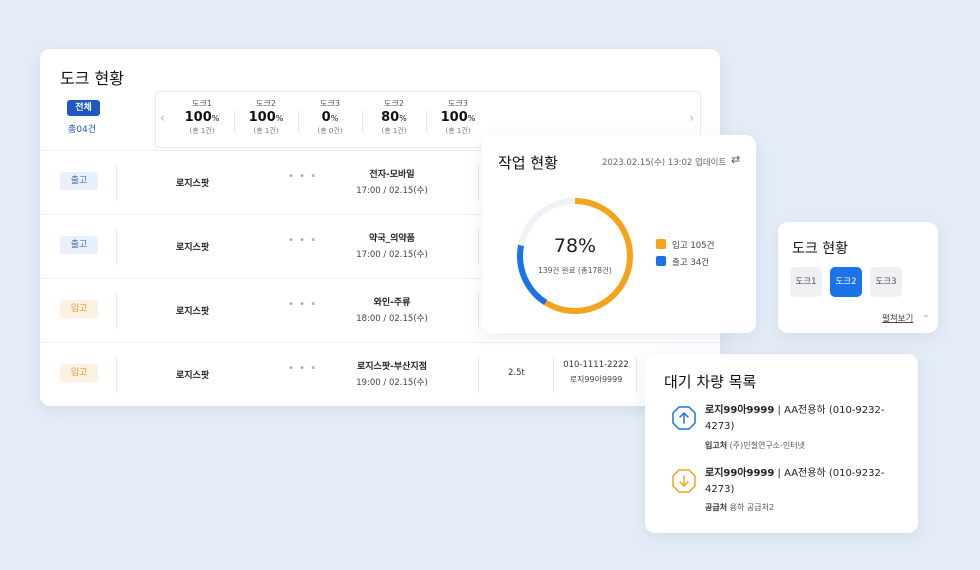 This screenshot has width=980, height=570. Describe the element at coordinates (162, 118) in the screenshot. I see `chevron-left-icon: ‹` at that location.